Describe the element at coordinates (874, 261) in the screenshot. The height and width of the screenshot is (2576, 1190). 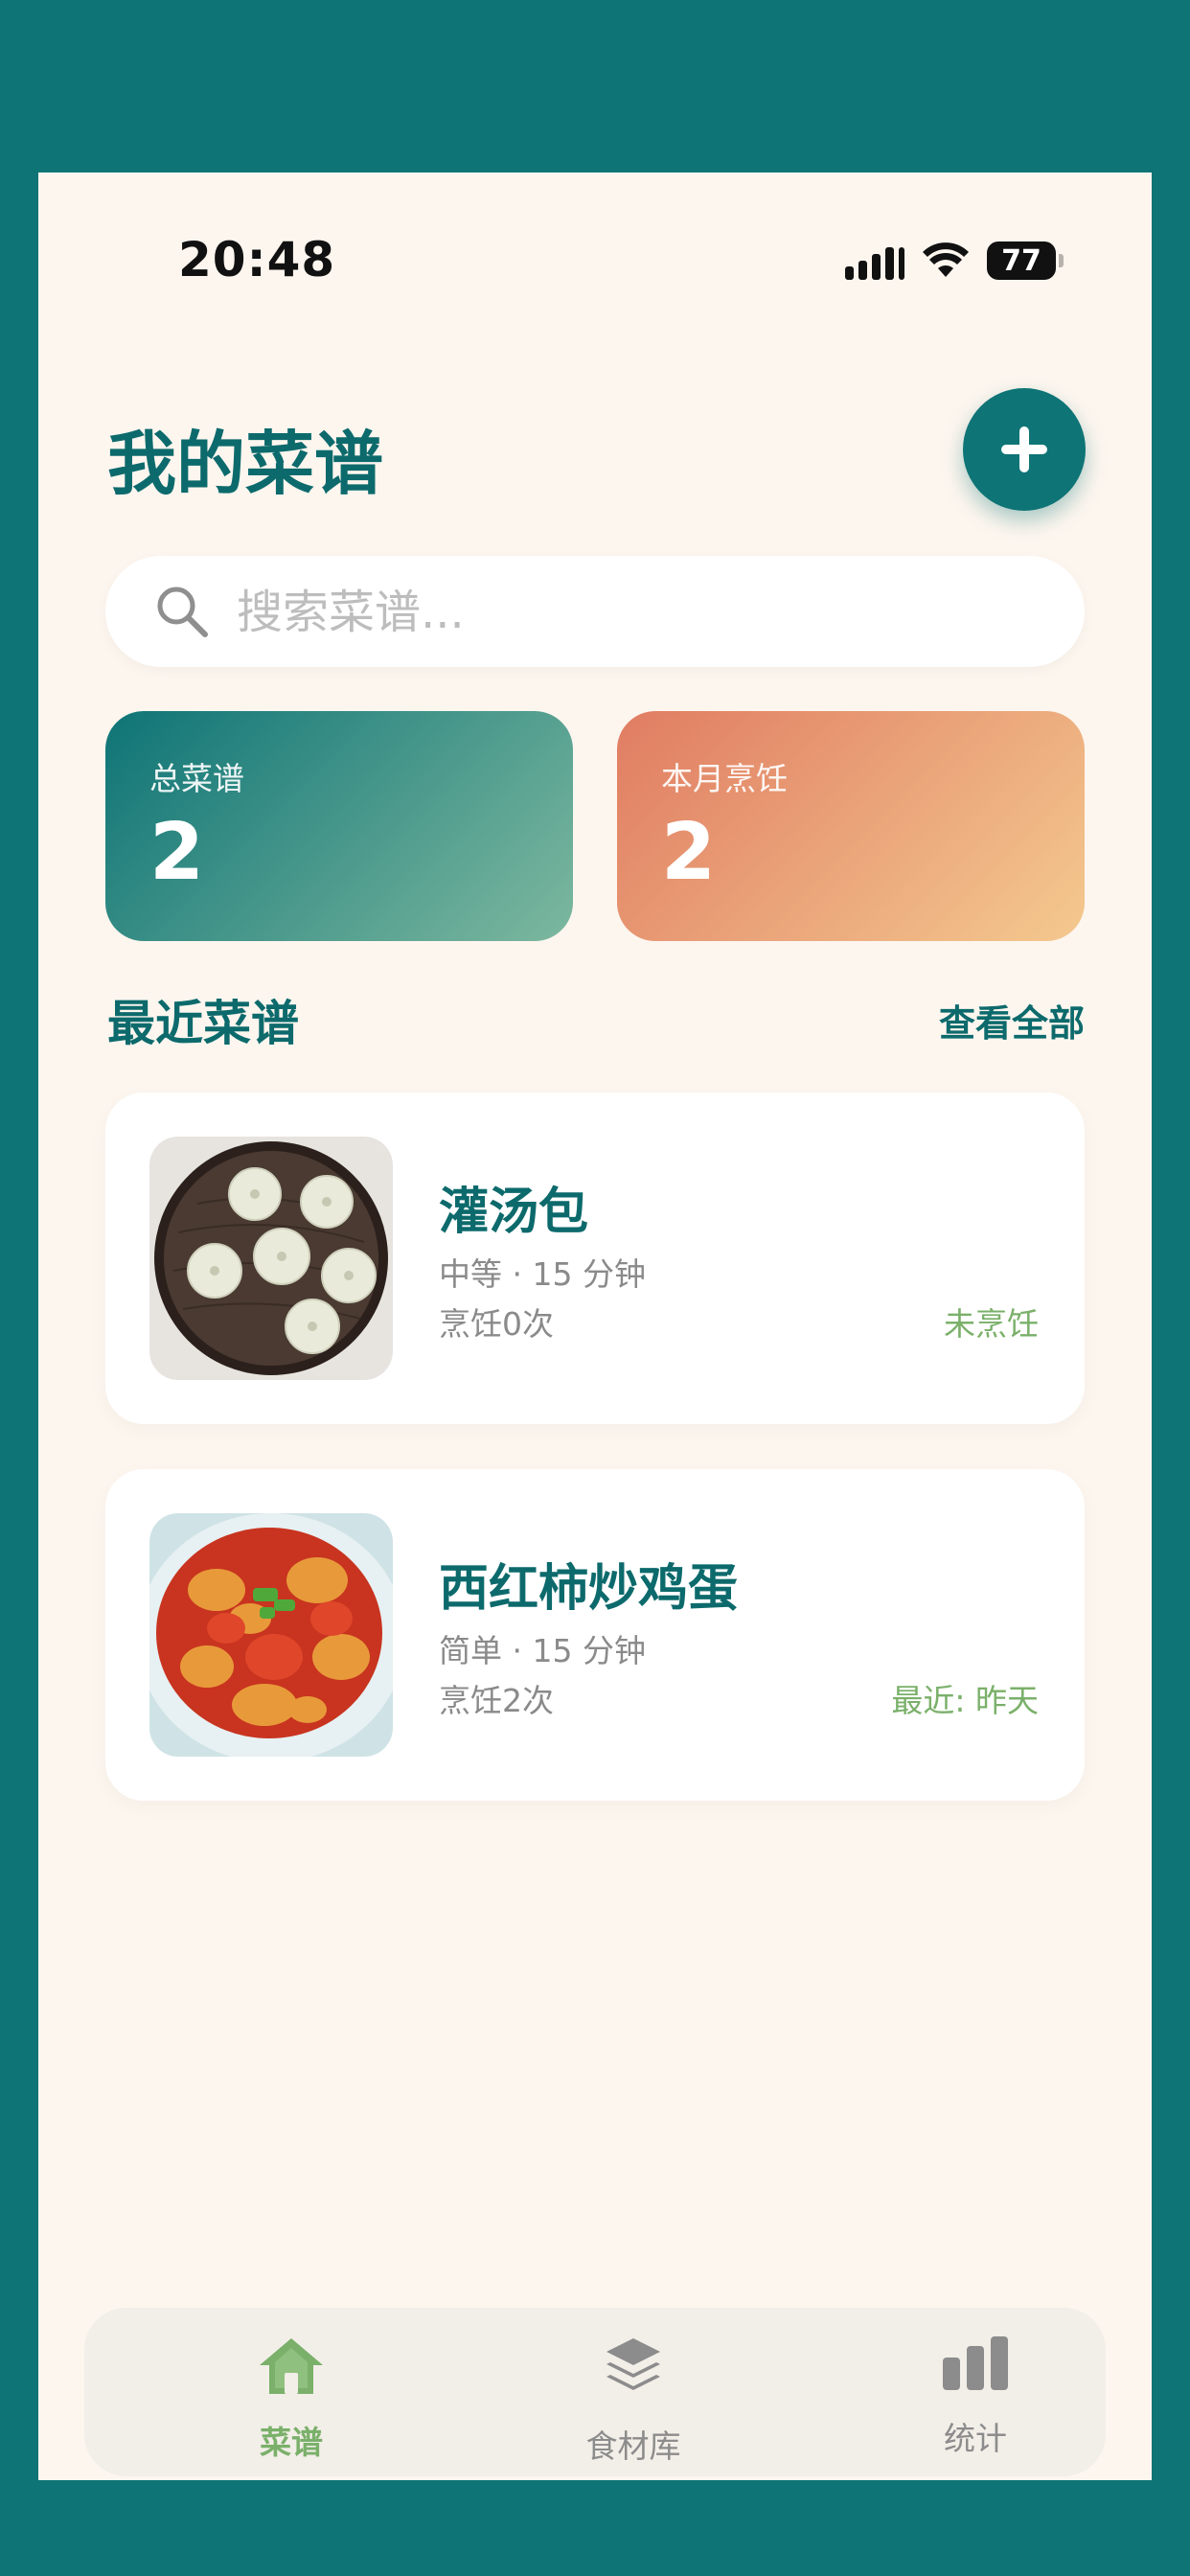
I see `signal-icon` at that location.